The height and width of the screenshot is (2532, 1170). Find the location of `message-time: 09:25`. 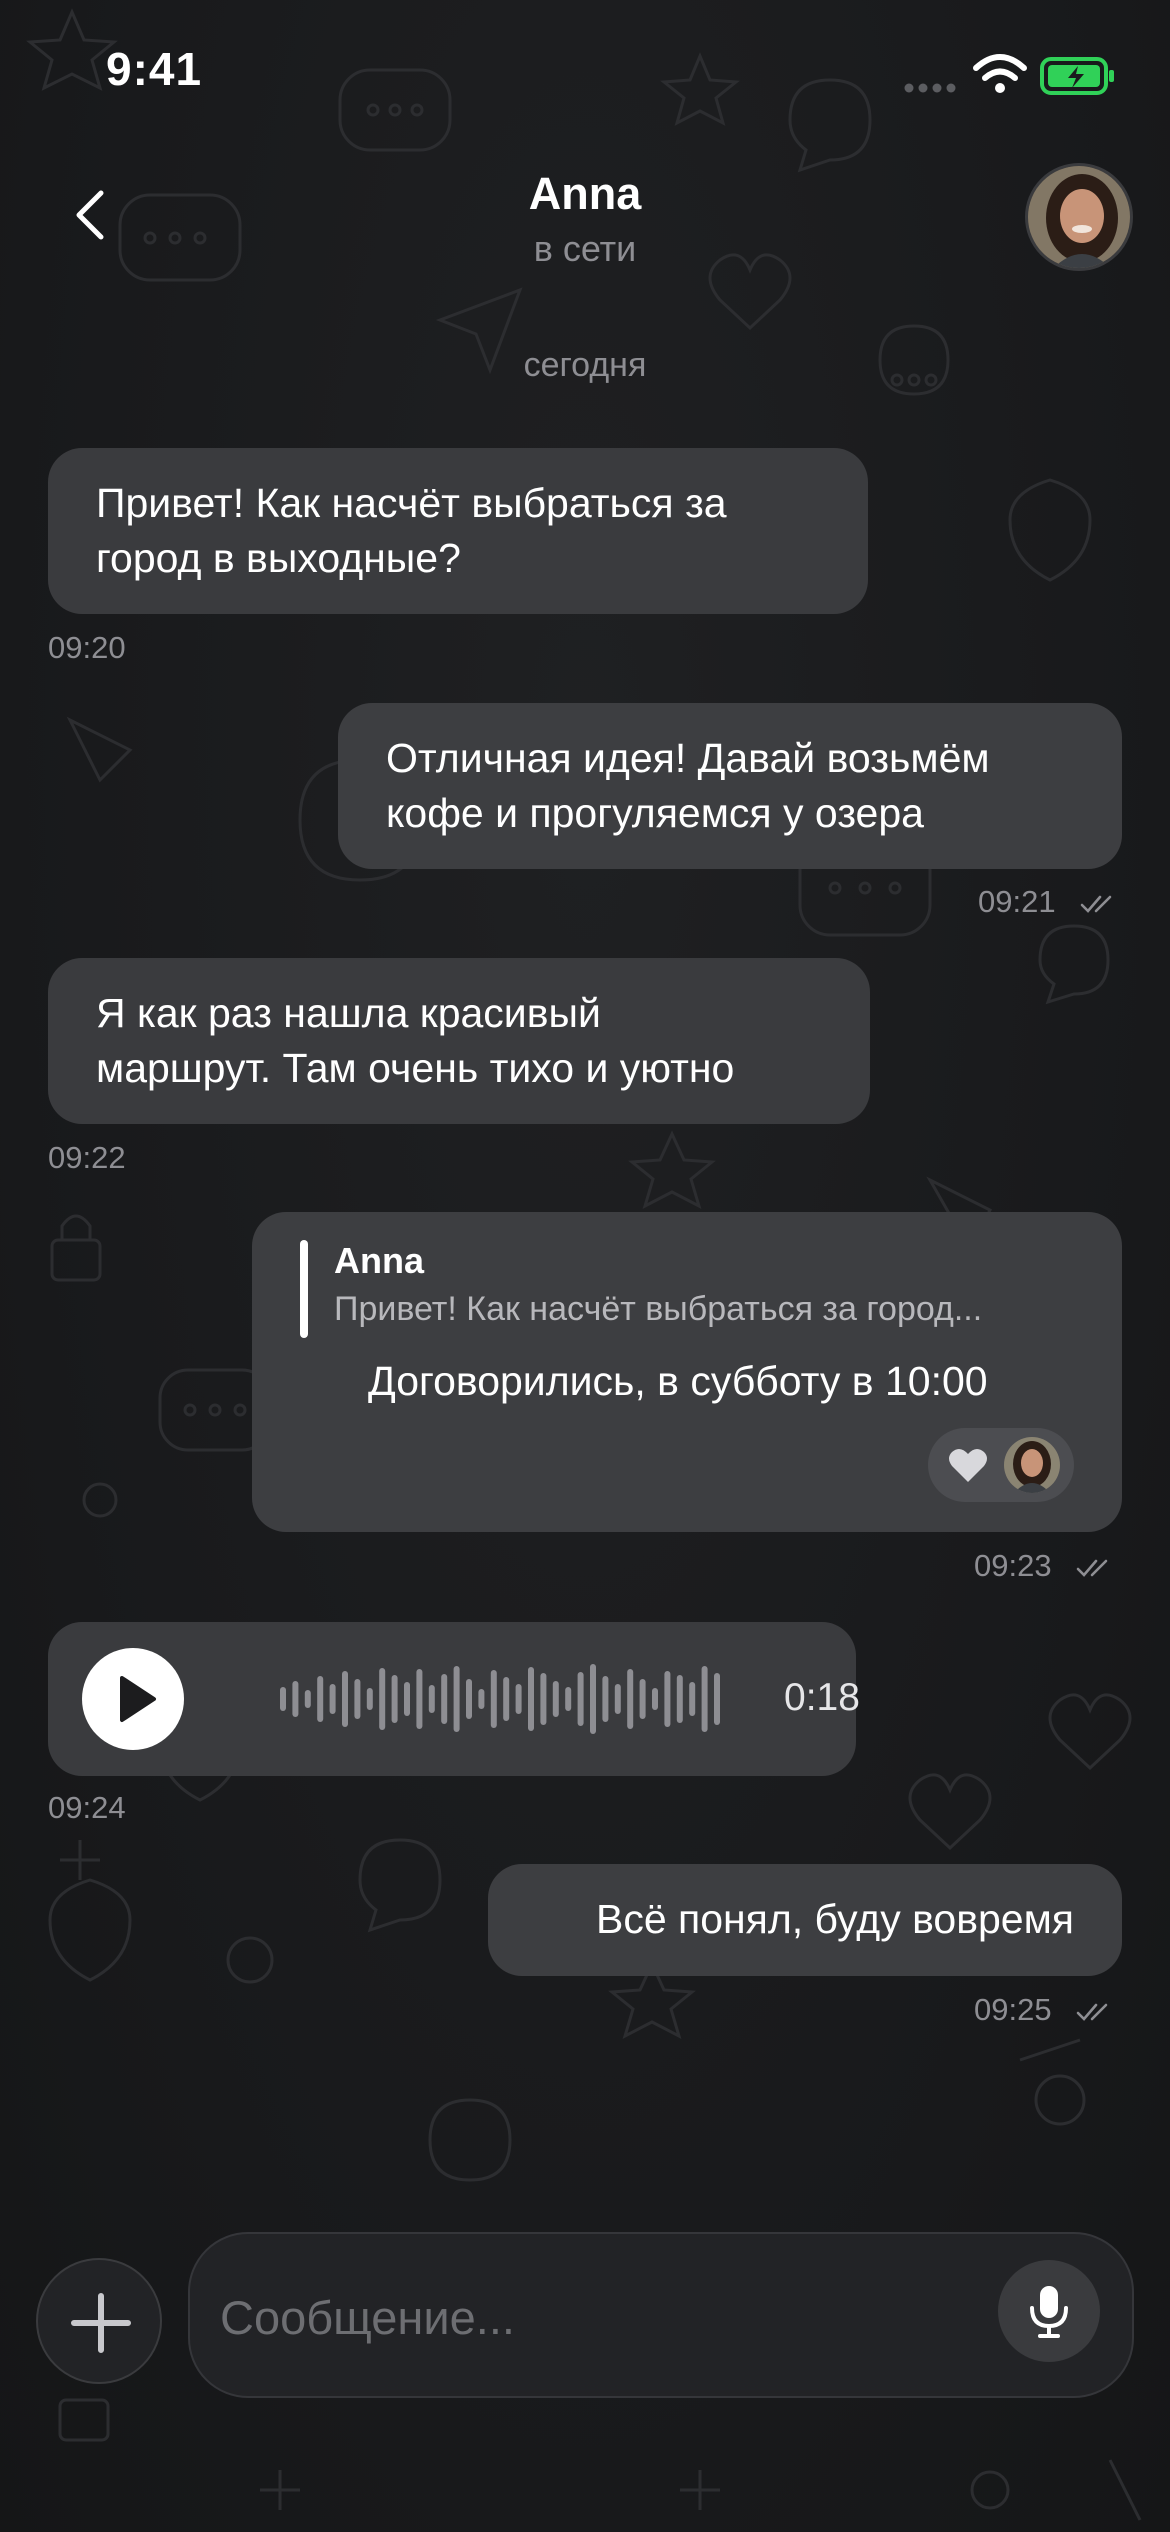

message-time: 09:25 is located at coordinates (1044, 2010).